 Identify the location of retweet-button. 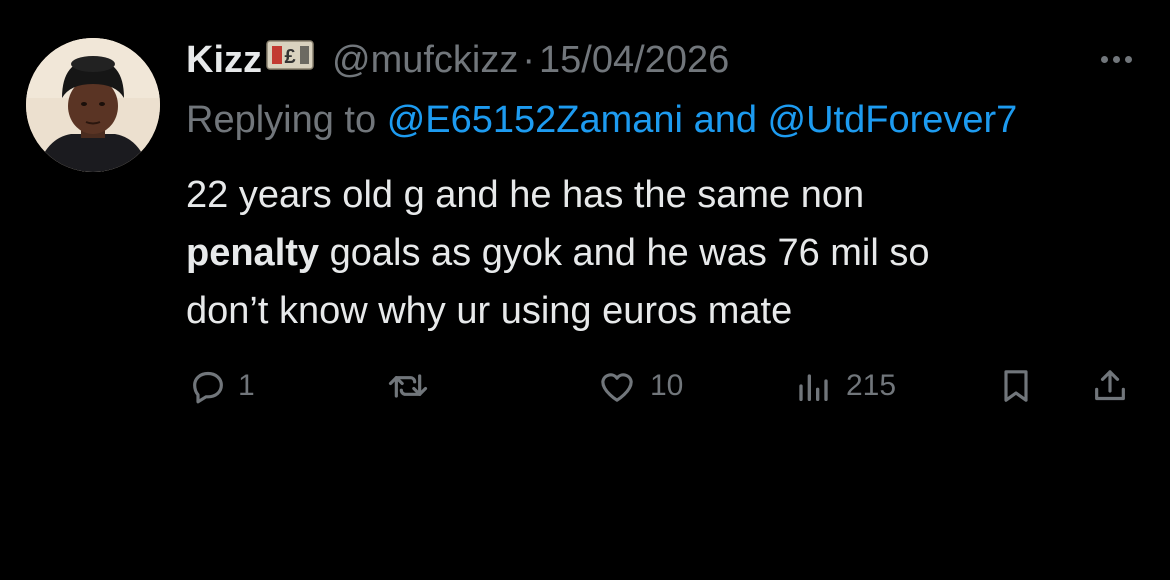
(413, 386).